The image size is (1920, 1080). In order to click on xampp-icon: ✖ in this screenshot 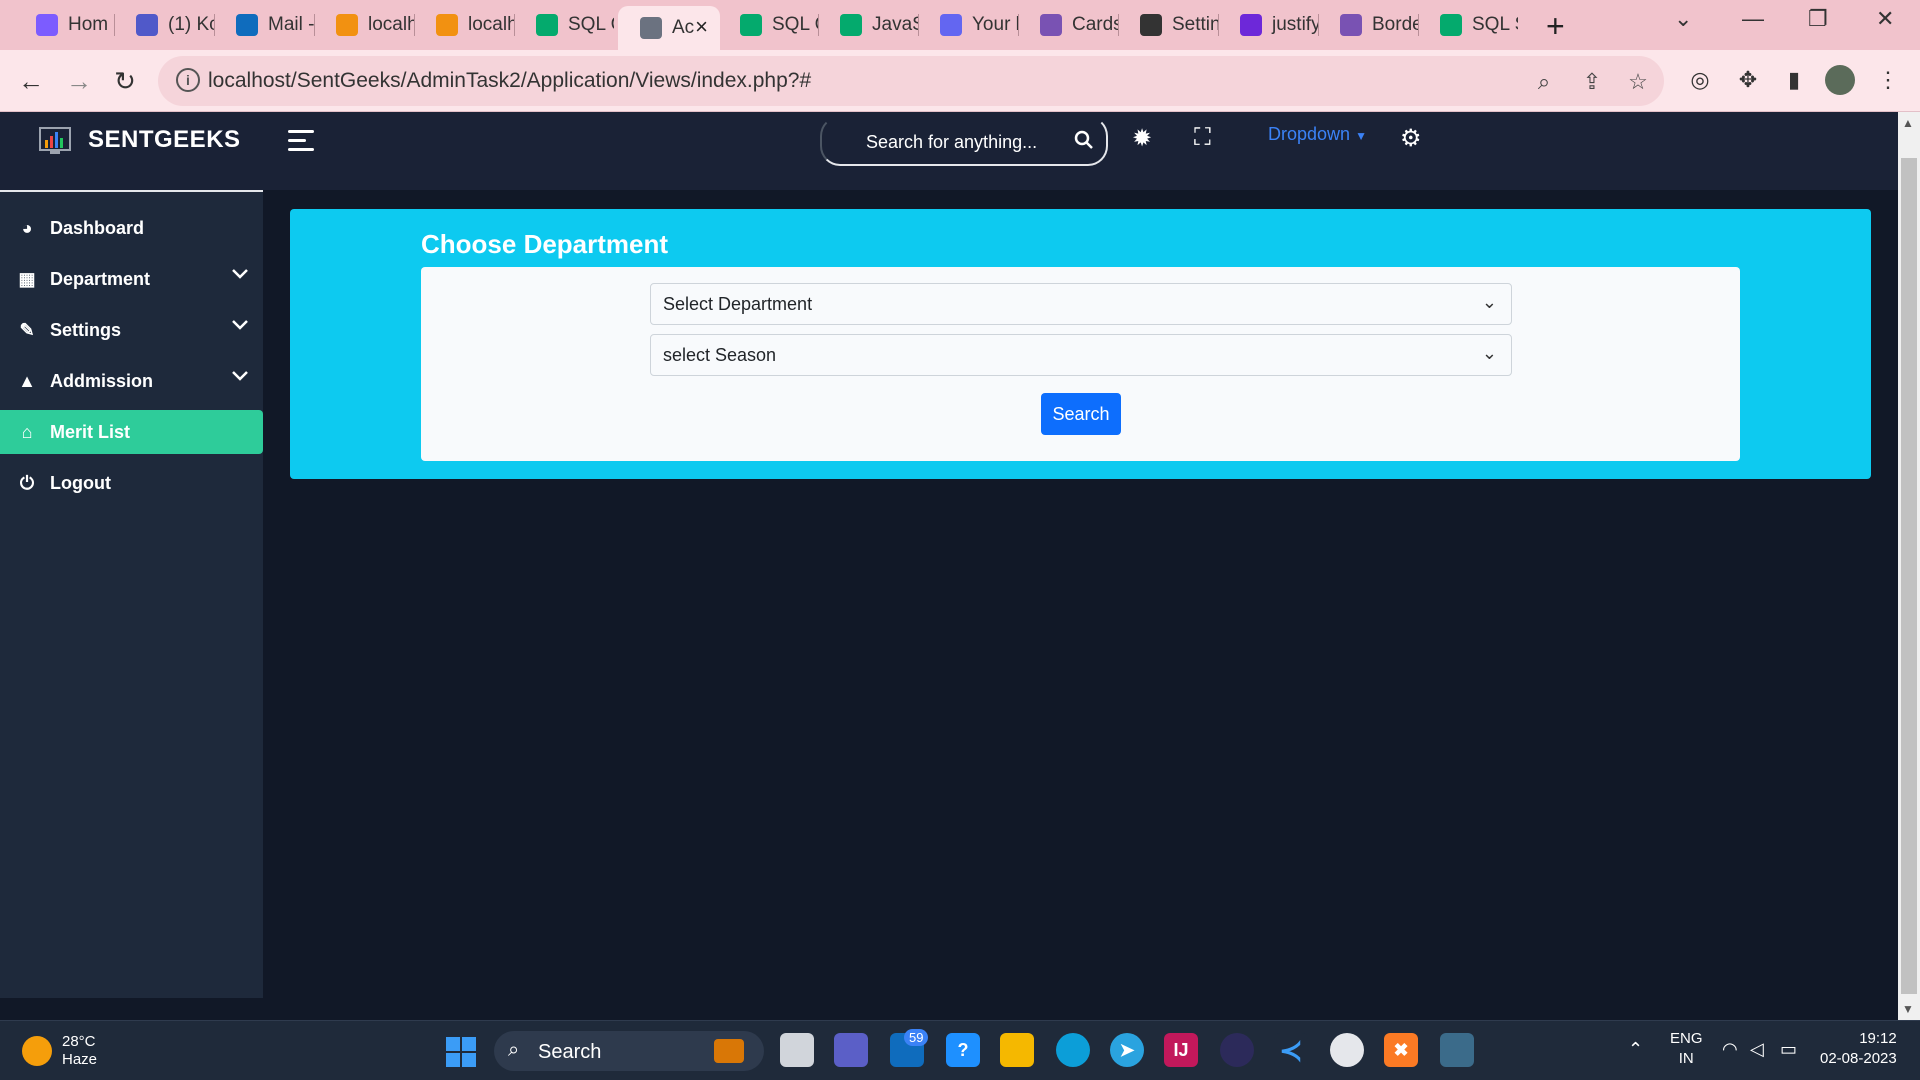, I will do `click(1401, 1050)`.